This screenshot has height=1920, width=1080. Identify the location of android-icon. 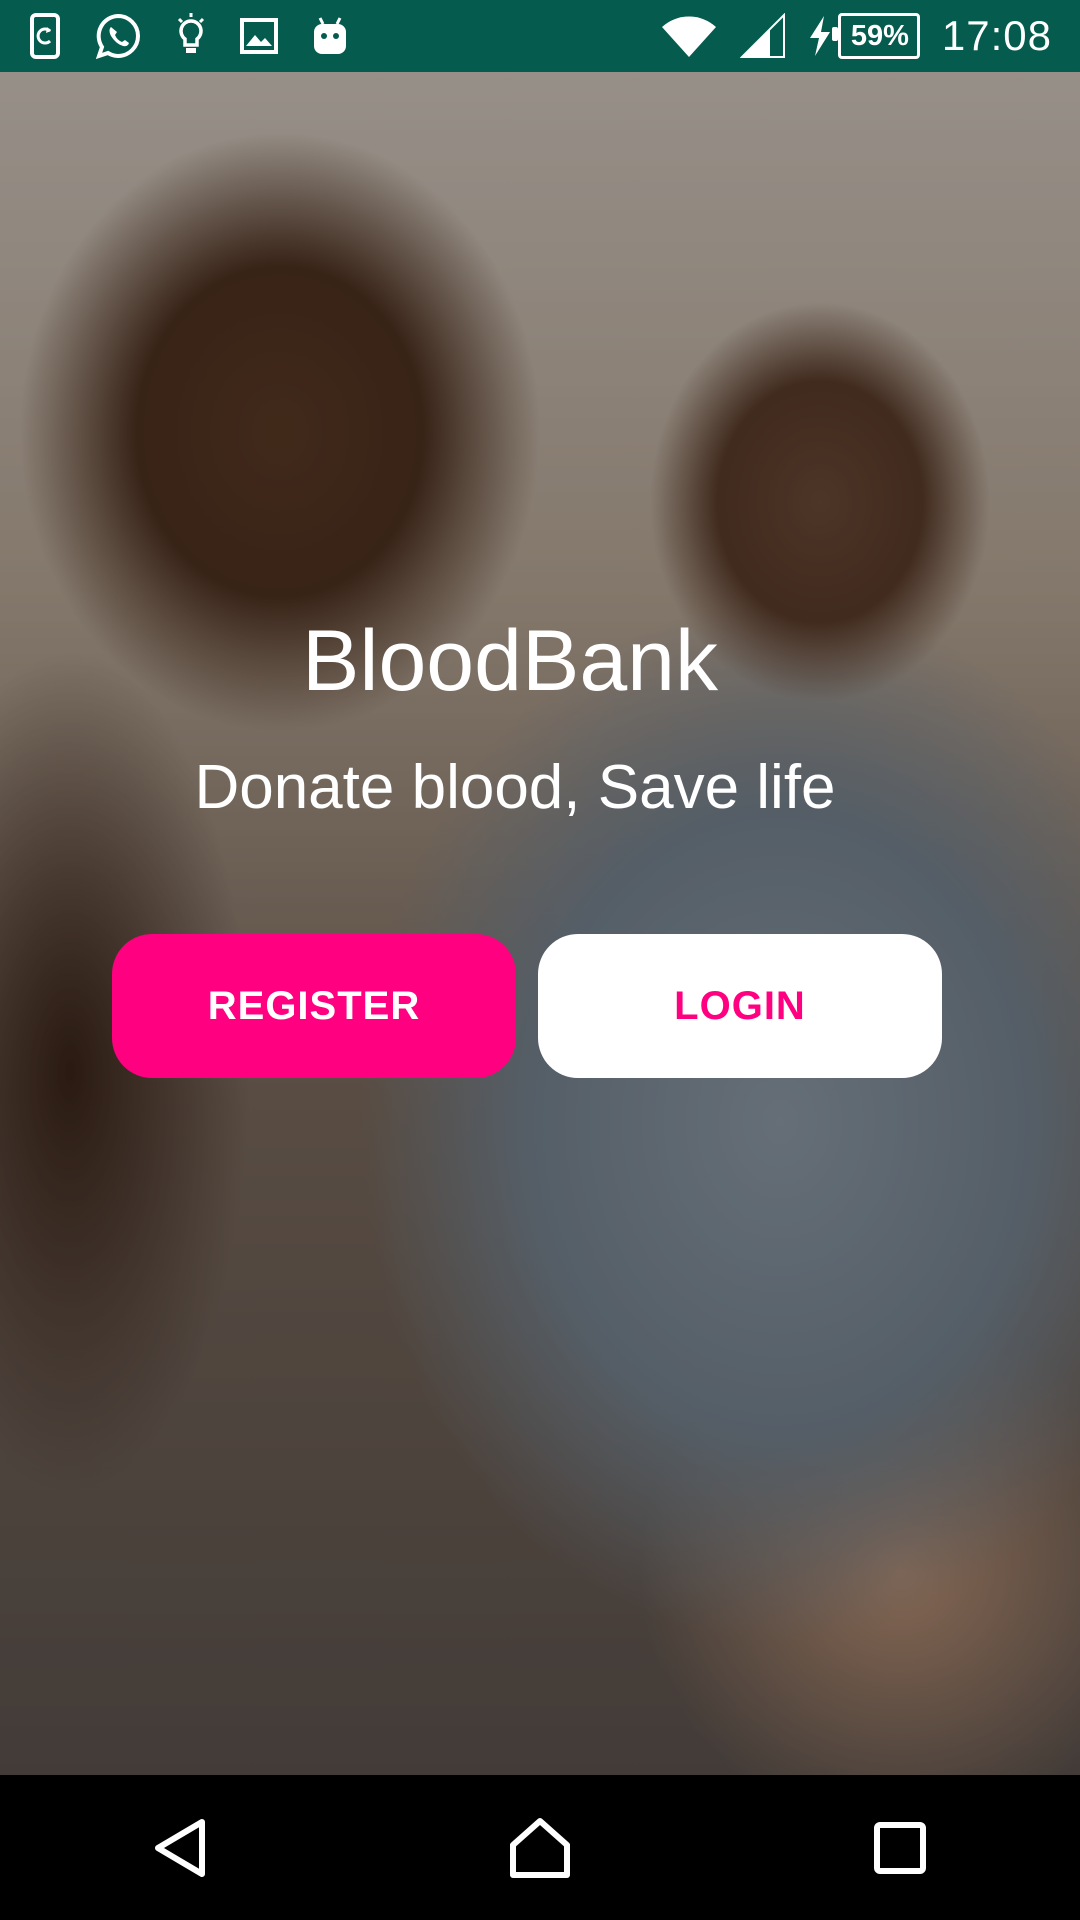
(330, 35).